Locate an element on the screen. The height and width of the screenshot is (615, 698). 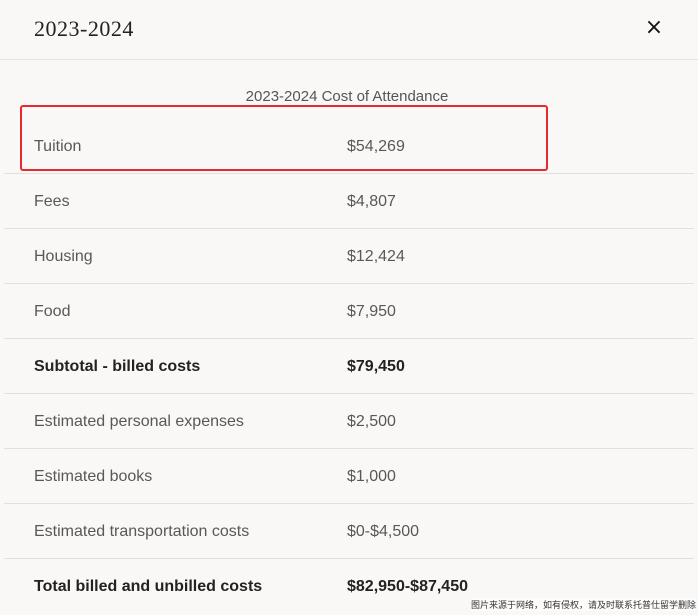
table-row: Estimated books $1,000 is located at coordinates (349, 476).